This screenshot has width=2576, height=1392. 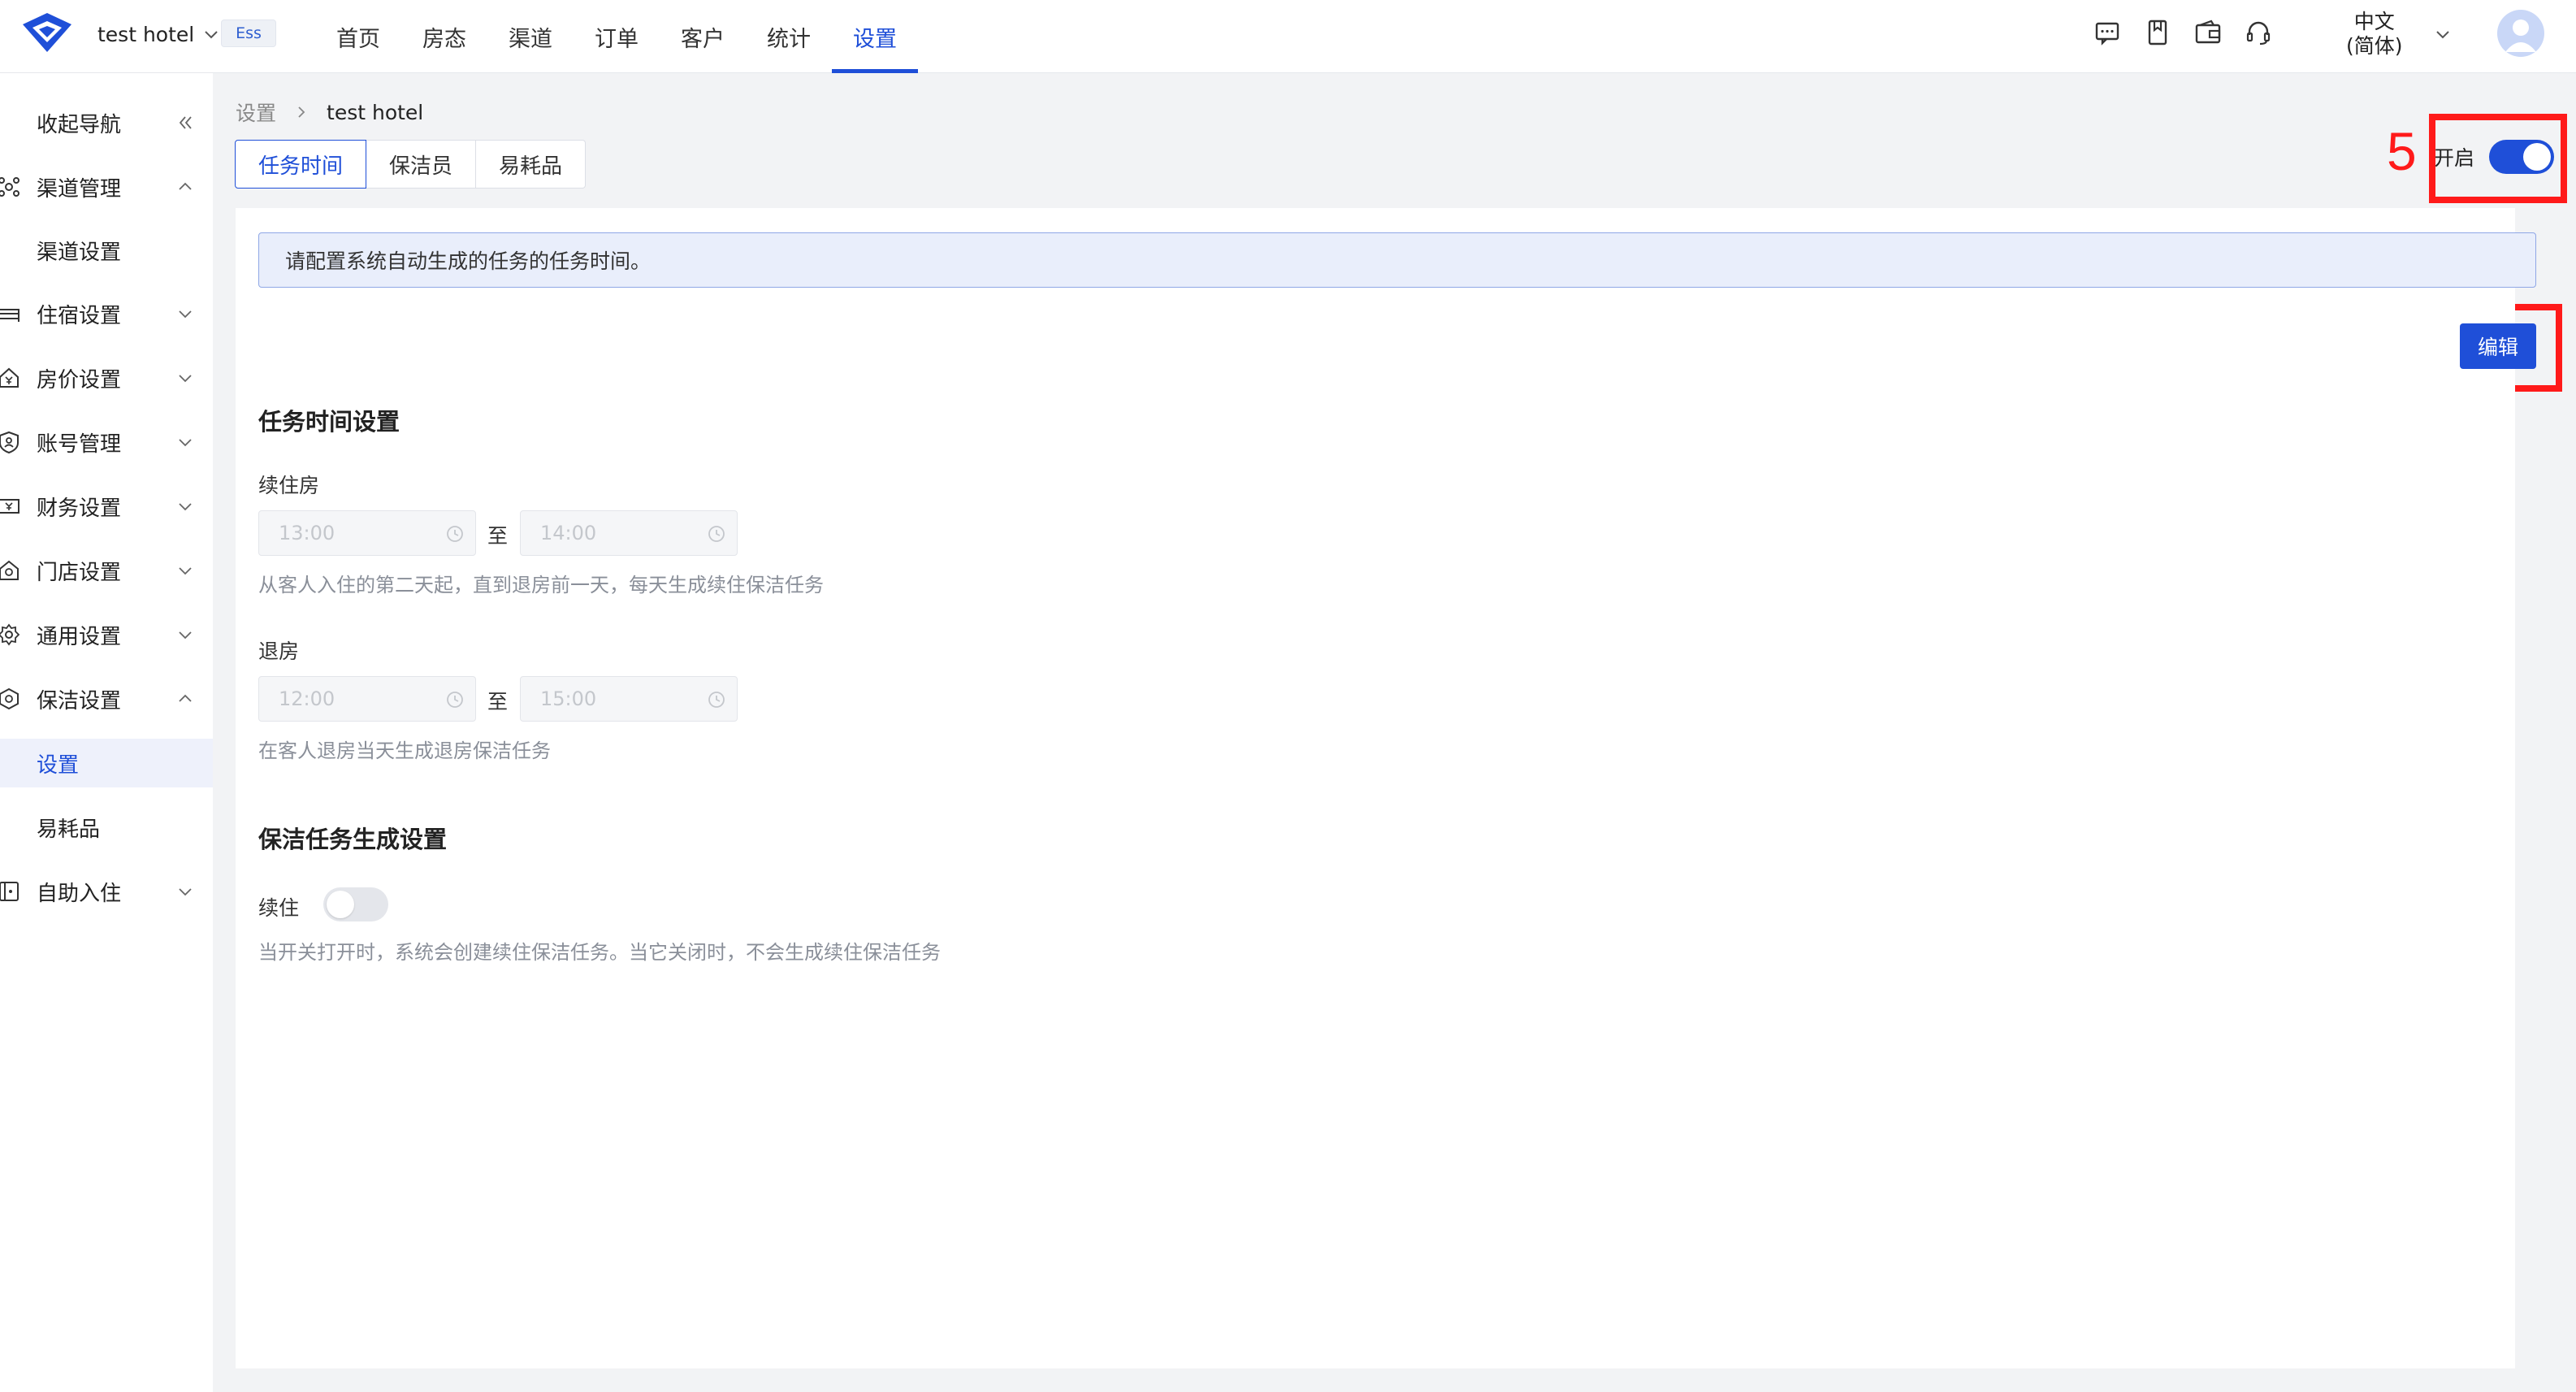 I want to click on stay-end-time-input: 14:00, so click(x=629, y=533).